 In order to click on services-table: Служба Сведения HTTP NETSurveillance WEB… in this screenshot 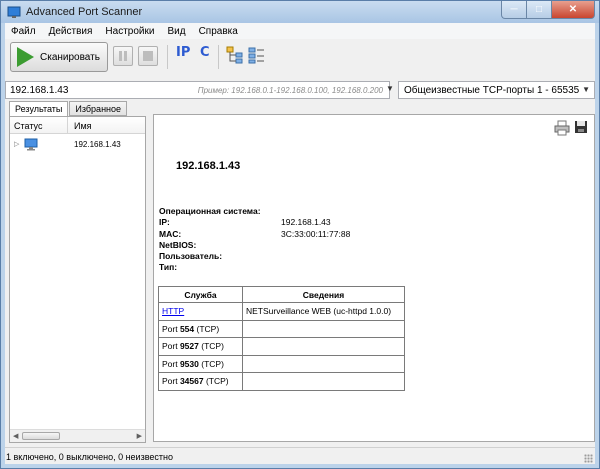, I will do `click(281, 338)`.